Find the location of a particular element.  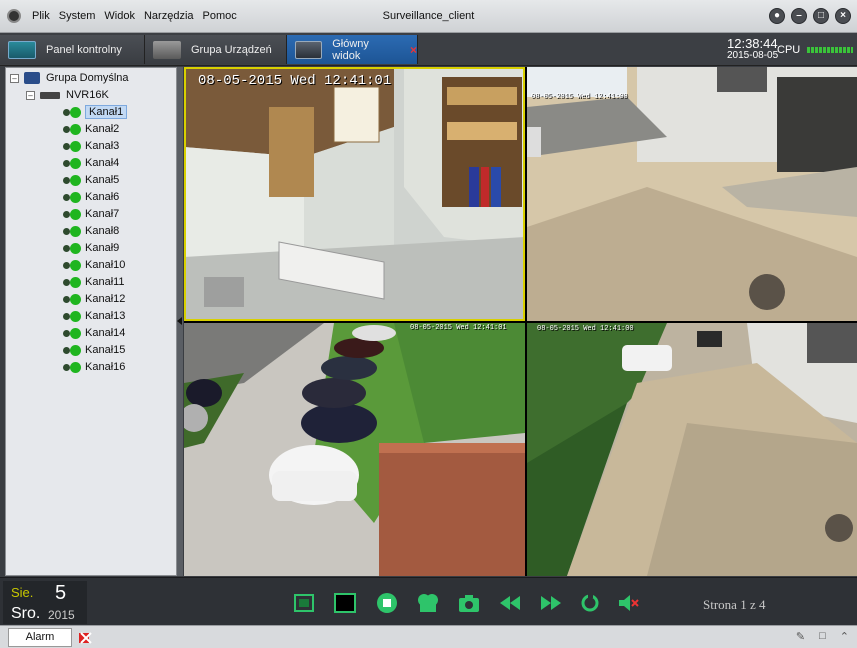

tree-channel-node: Kanał7 is located at coordinates (91, 214).